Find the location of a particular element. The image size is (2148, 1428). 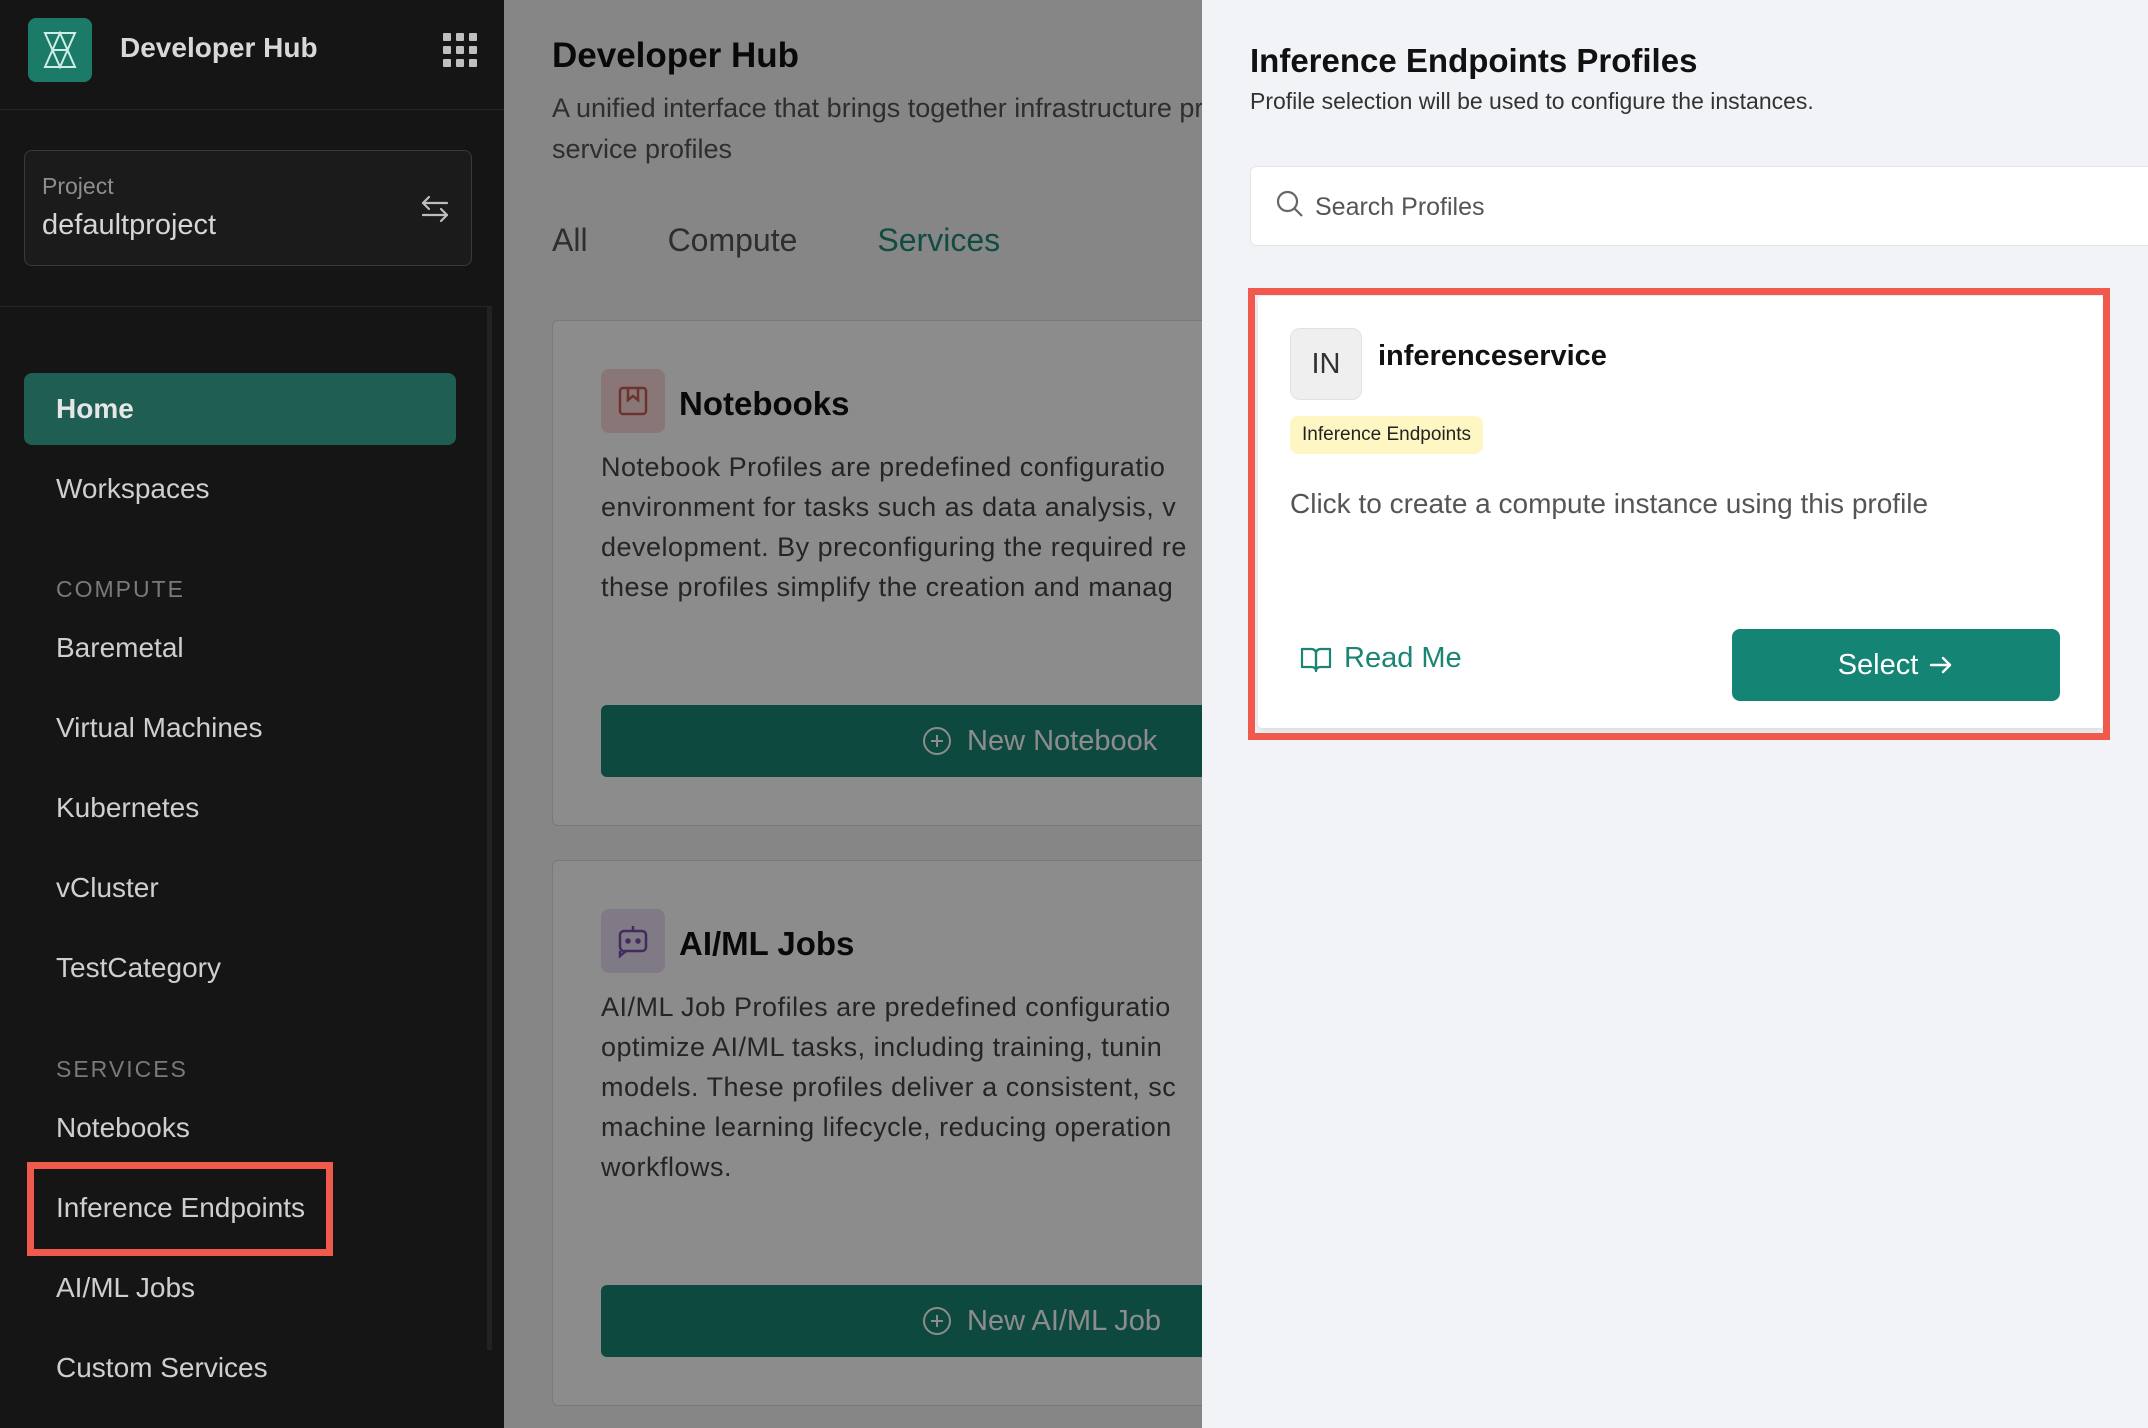

sidebar-scrollbar is located at coordinates (489, 828).